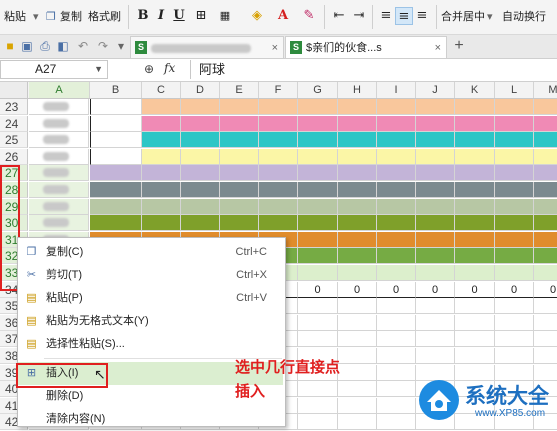 The width and height of the screenshot is (557, 431). I want to click on row-header-26: 26, so click(14, 156).